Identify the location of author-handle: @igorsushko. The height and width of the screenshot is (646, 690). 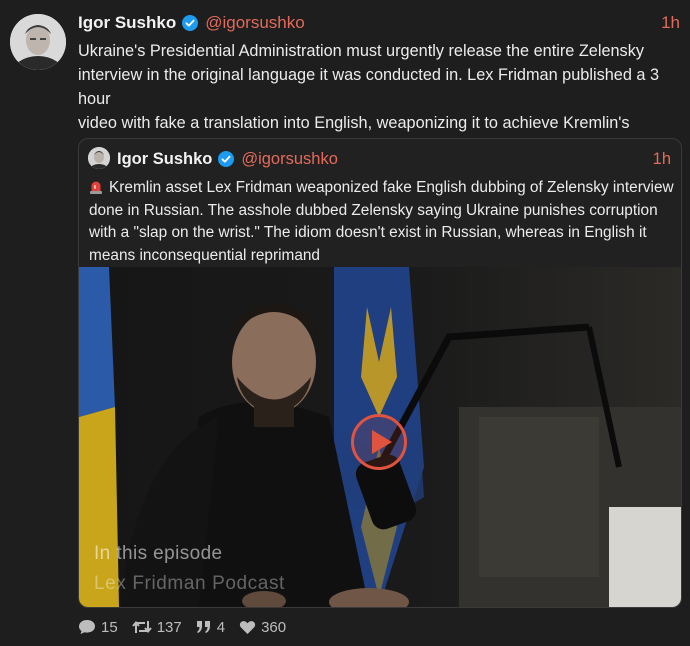
(254, 23).